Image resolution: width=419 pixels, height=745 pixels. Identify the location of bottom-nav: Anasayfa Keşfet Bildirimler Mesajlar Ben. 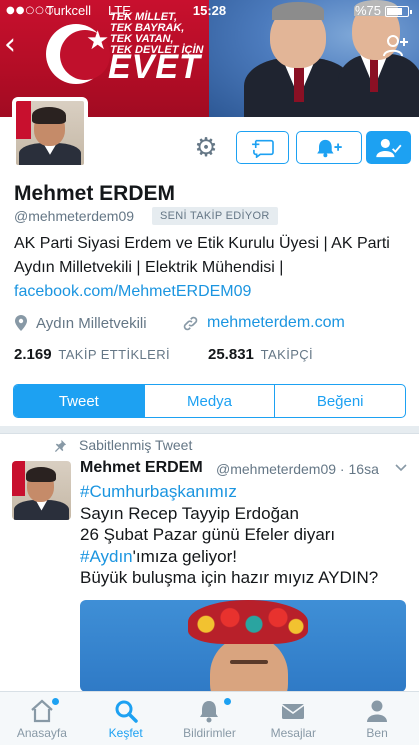
(209, 718).